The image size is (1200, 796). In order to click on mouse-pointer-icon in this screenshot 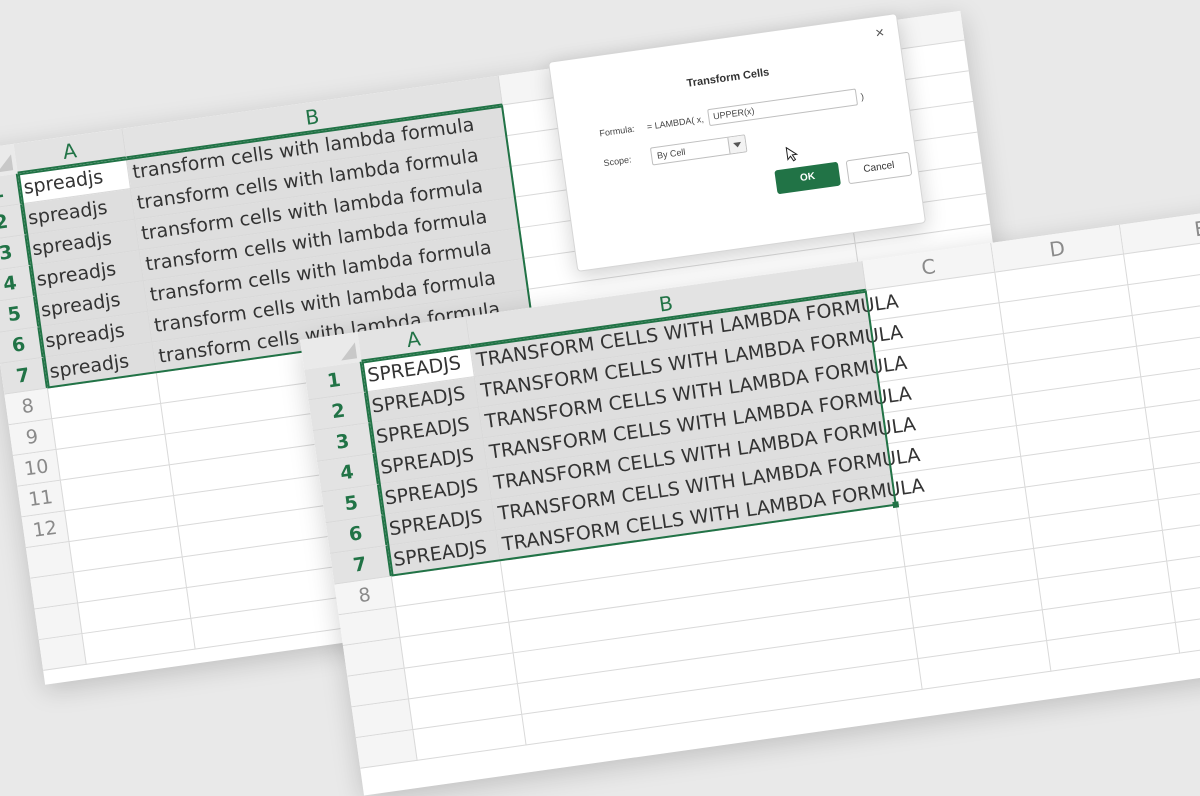, I will do `click(792, 154)`.